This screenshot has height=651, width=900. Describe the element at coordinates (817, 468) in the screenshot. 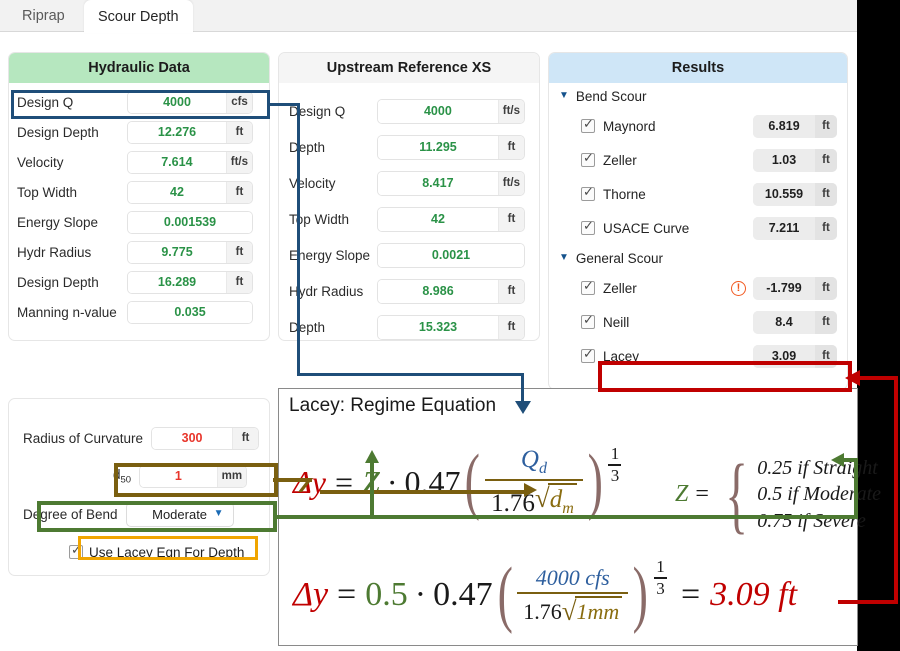

I see `z-case-straight: 0.25 if Straight` at that location.